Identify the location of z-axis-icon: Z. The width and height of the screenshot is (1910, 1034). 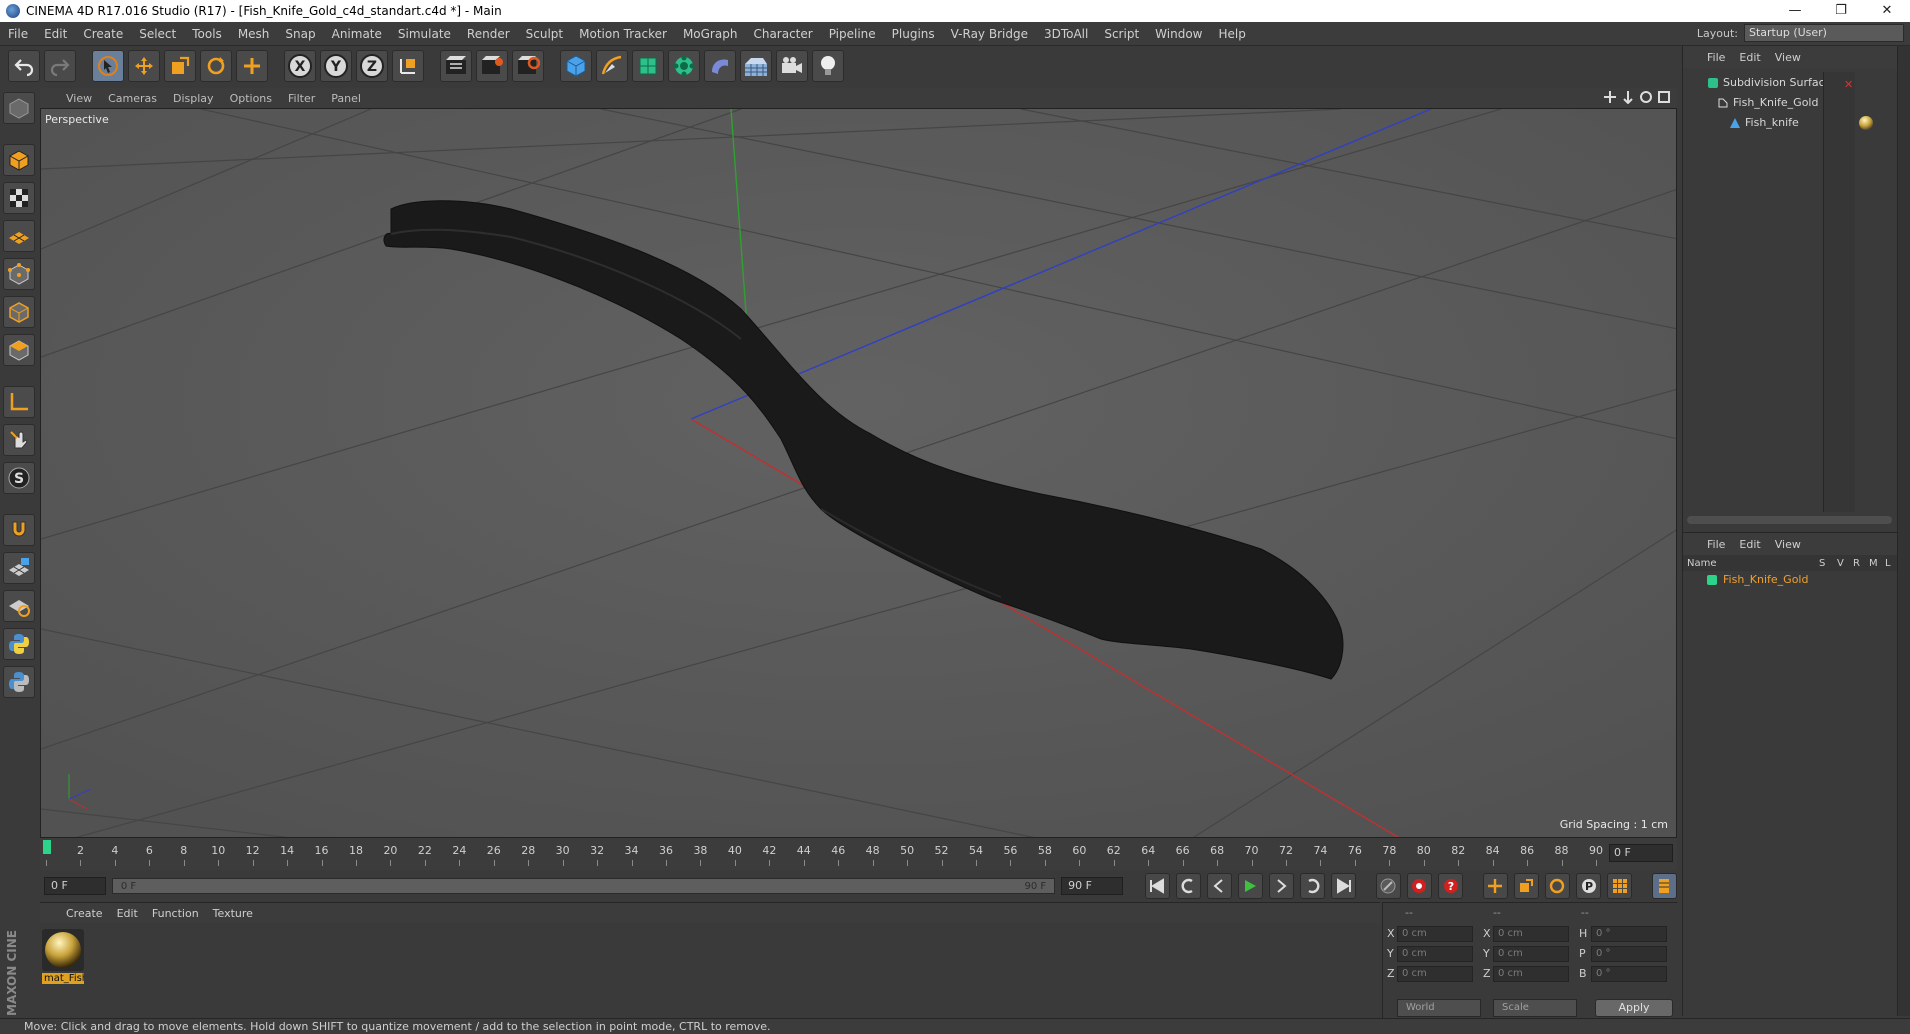
(372, 66).